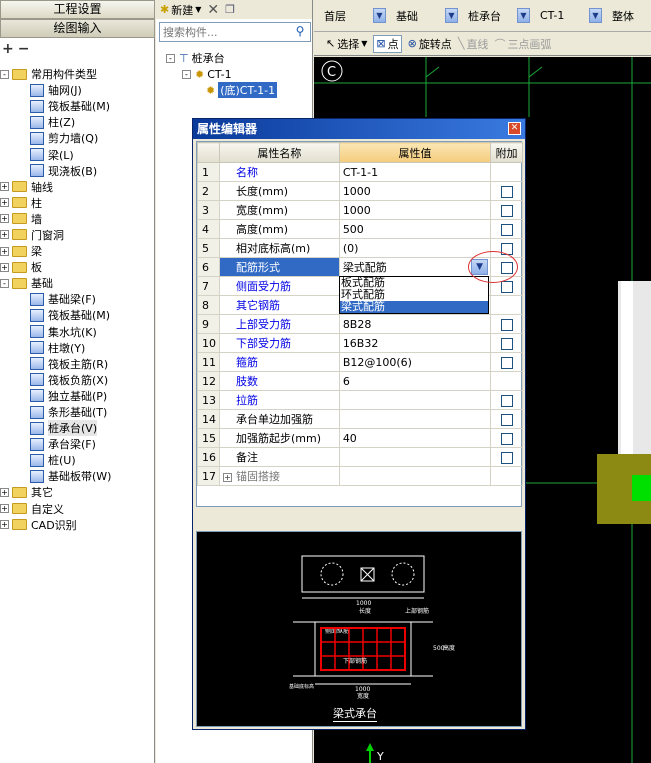 This screenshot has height=763, width=651. I want to click on tree-item: 梁(L), so click(77, 154).